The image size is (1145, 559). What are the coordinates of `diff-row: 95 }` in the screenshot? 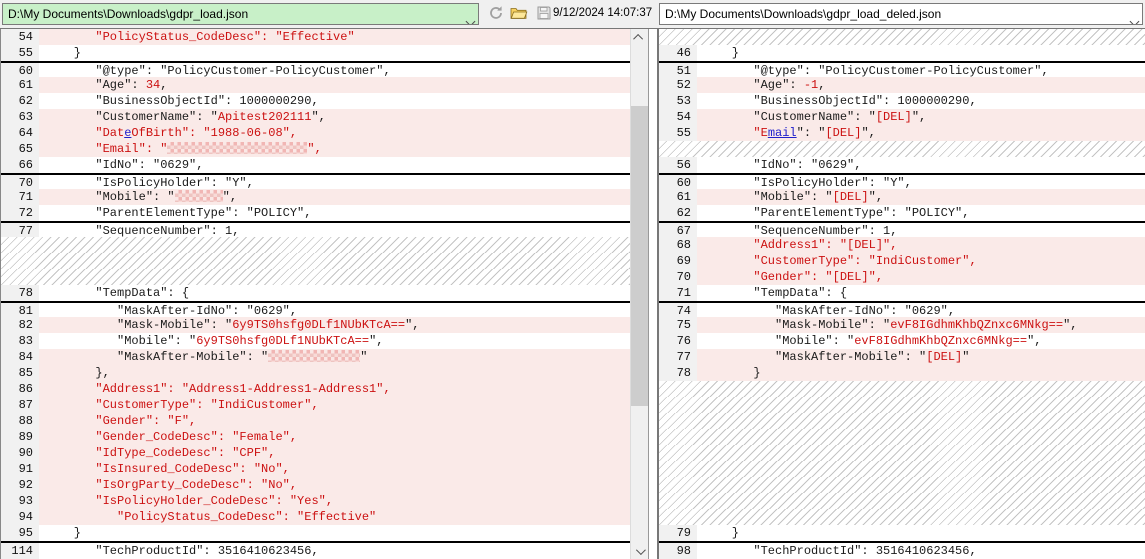 It's located at (315, 533).